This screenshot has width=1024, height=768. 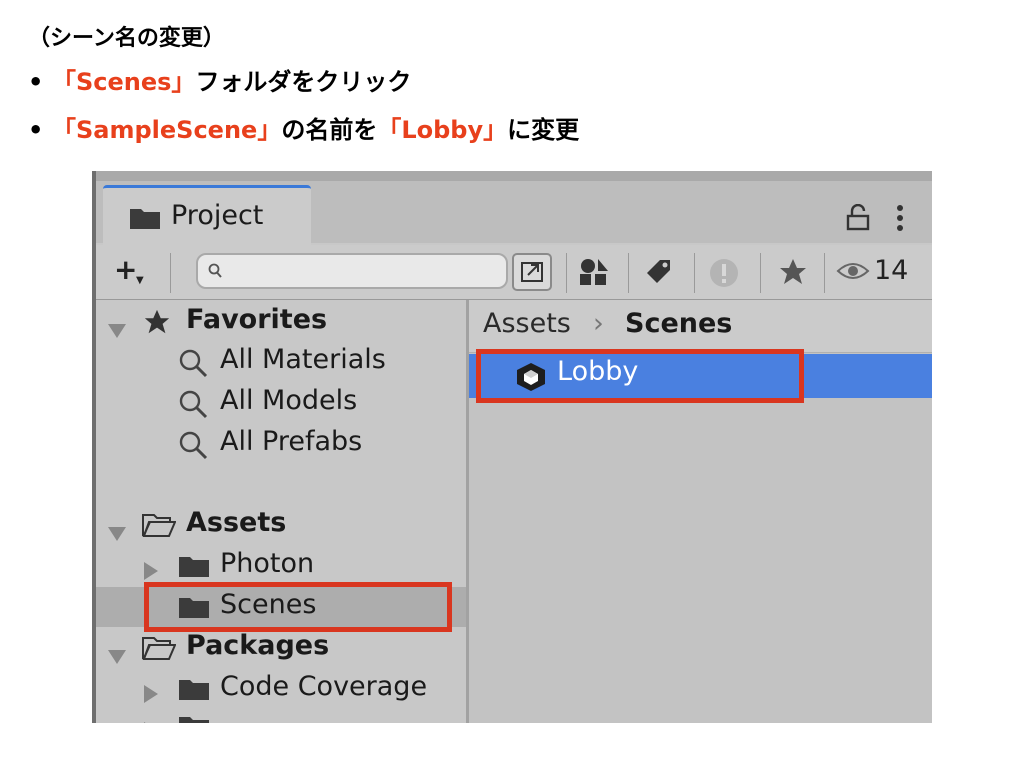 I want to click on breadcrumb-current: Scenes, so click(x=678, y=323).